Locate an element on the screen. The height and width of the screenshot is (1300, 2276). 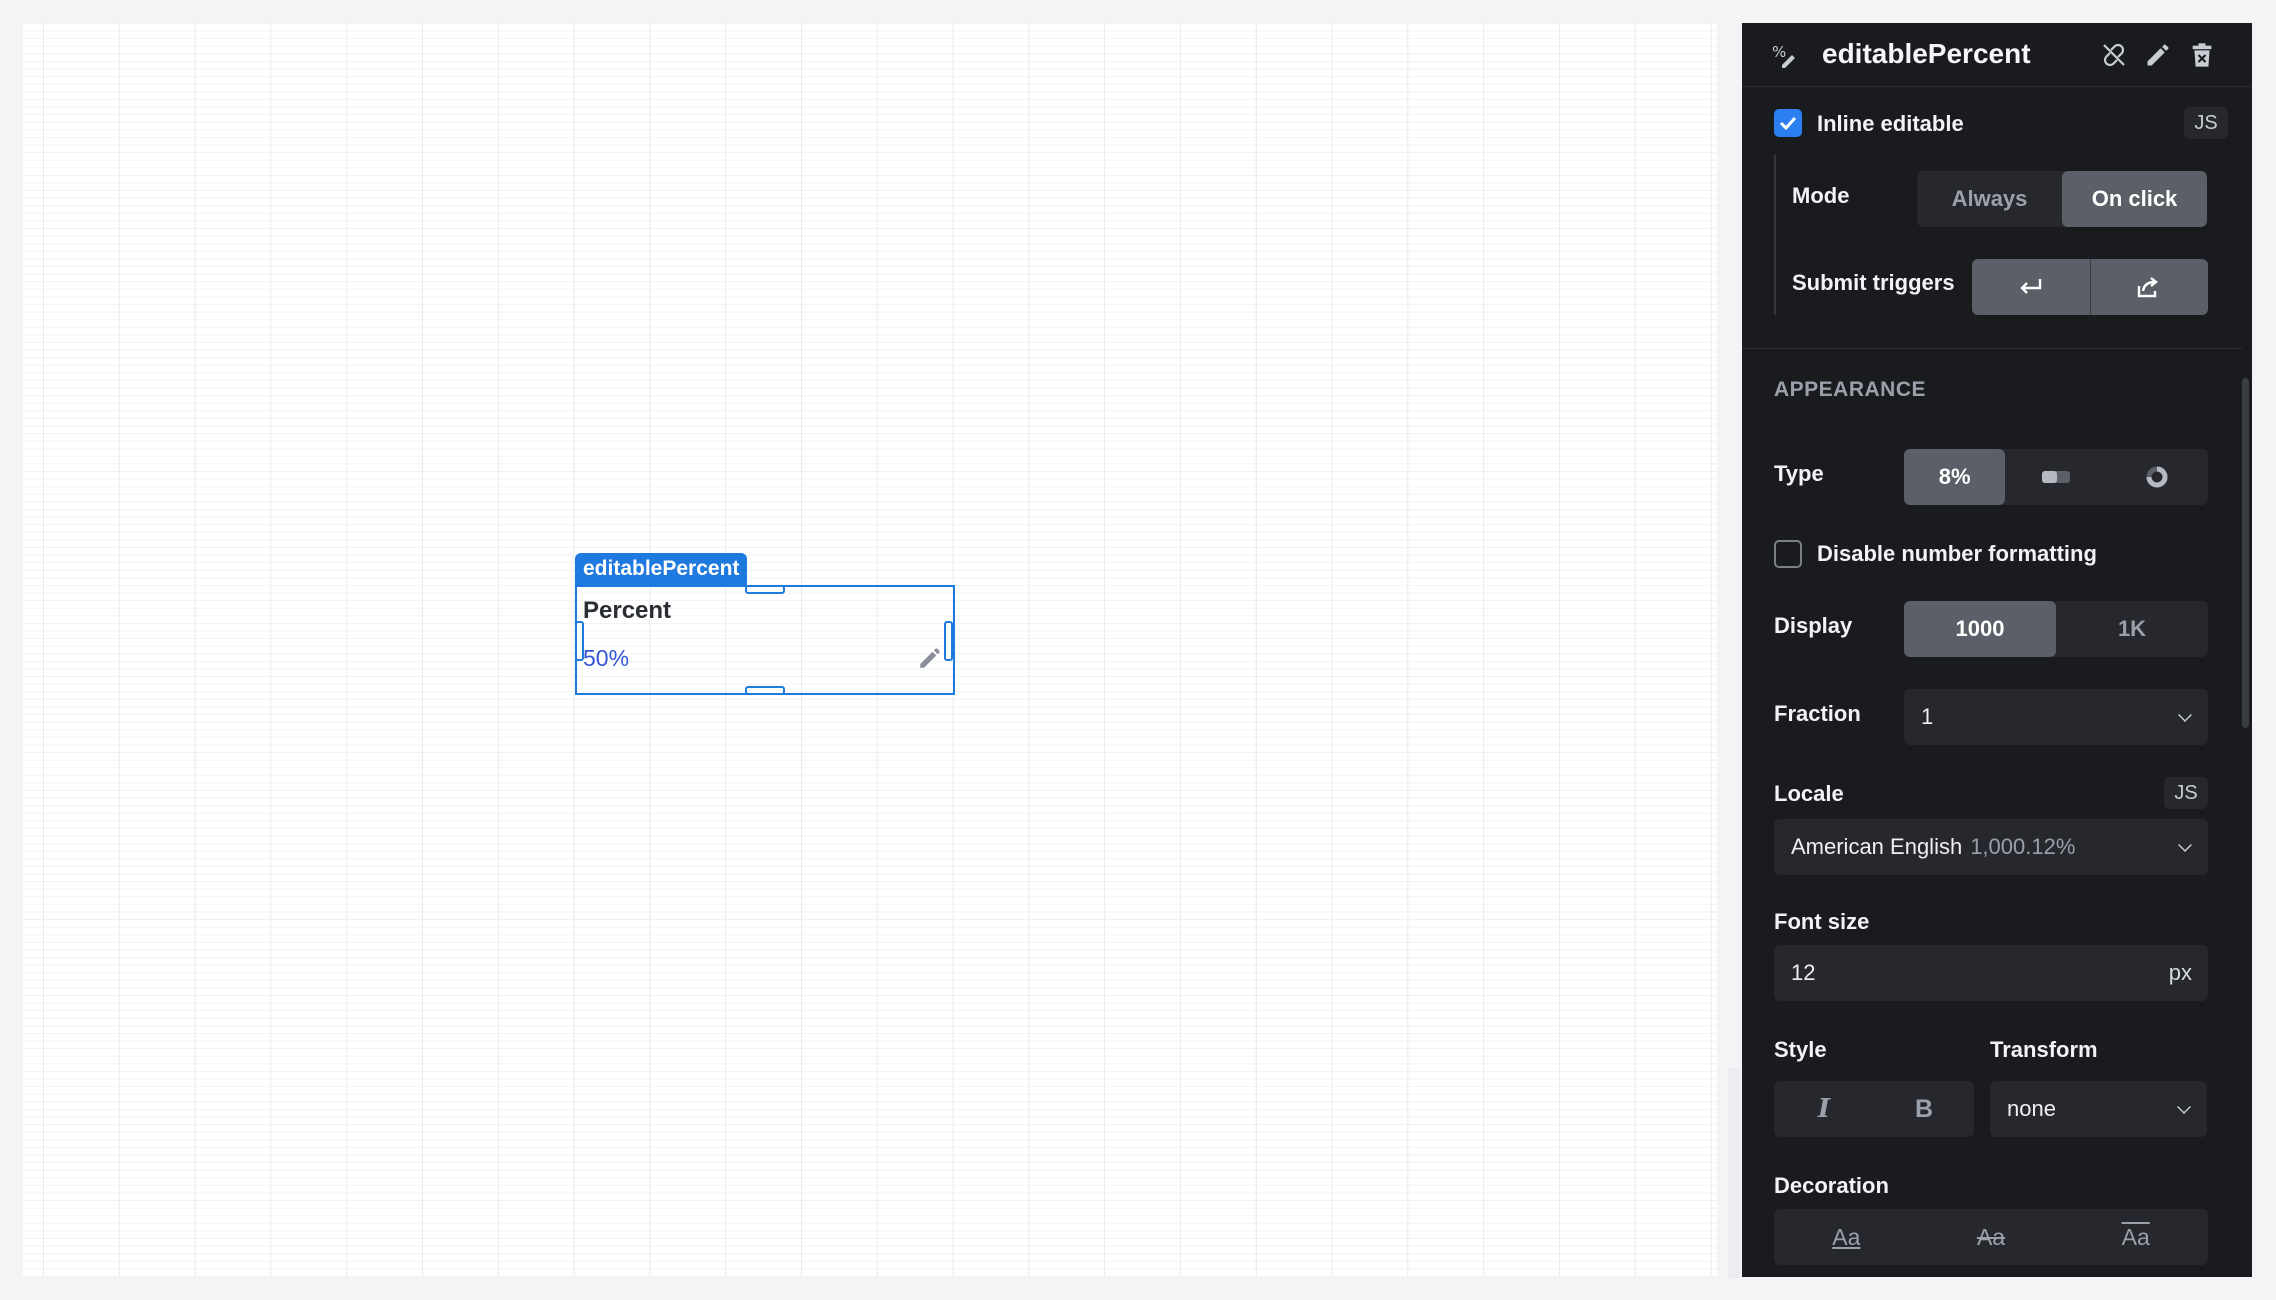
enter-key-icon is located at coordinates (2030, 286).